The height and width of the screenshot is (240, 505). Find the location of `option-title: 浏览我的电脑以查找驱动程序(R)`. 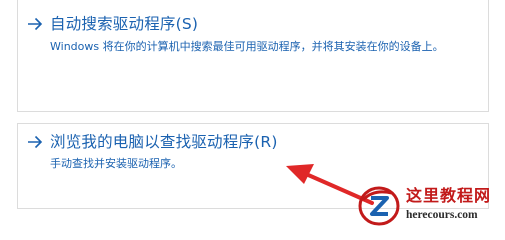

option-title: 浏览我的电脑以查找驱动程序(R) is located at coordinates (164, 142).